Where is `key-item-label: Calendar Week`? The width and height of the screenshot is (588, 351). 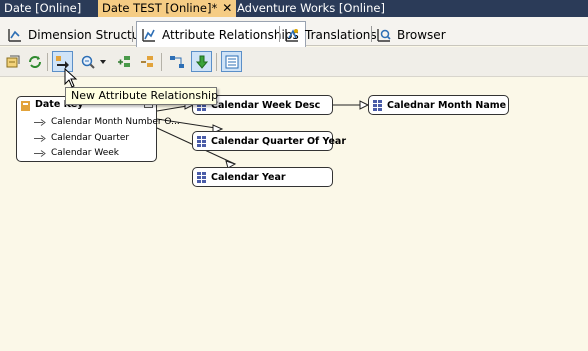
key-item-label: Calendar Week is located at coordinates (85, 153).